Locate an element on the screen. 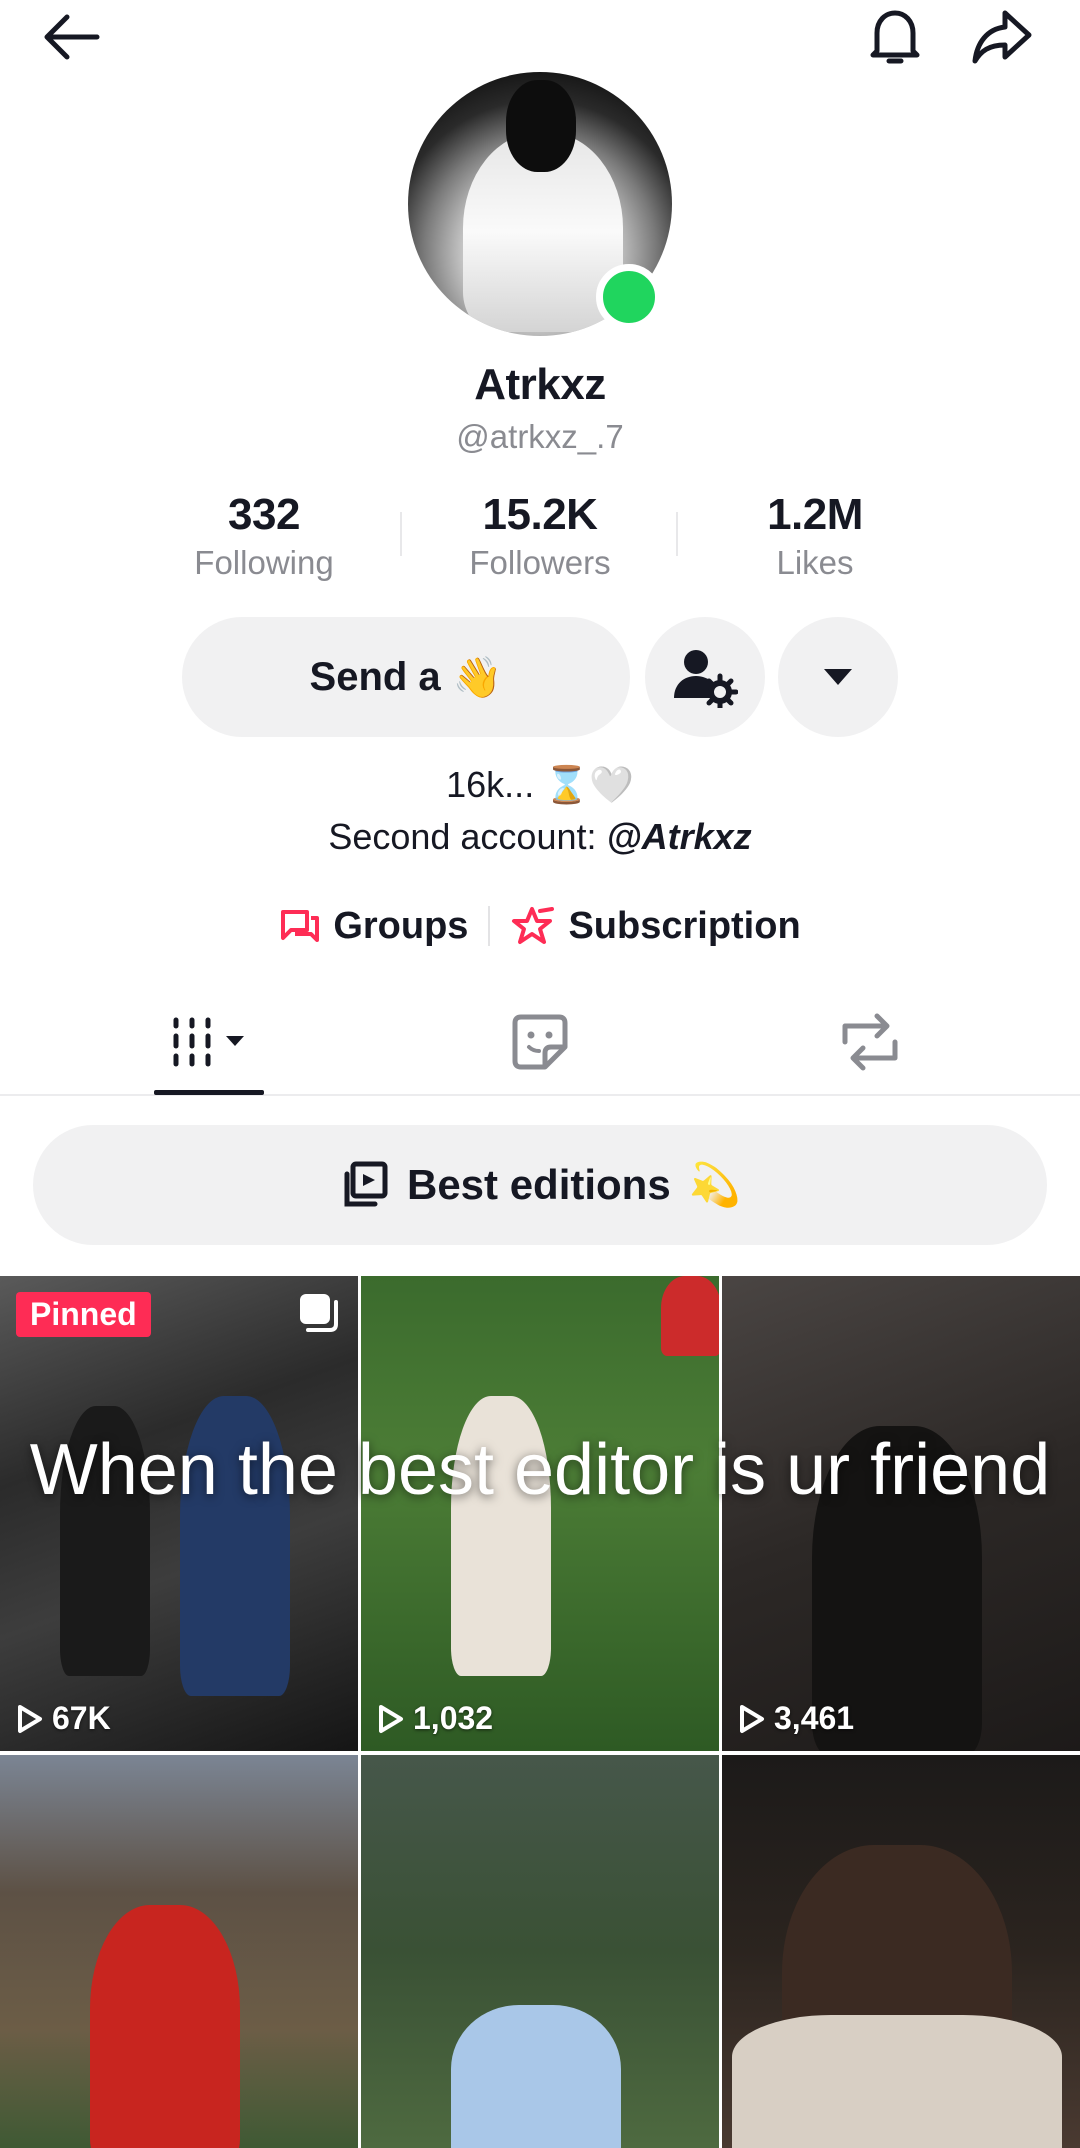 Image resolution: width=1080 pixels, height=2148 pixels. stat-following: 332 Following is located at coordinates (264, 536).